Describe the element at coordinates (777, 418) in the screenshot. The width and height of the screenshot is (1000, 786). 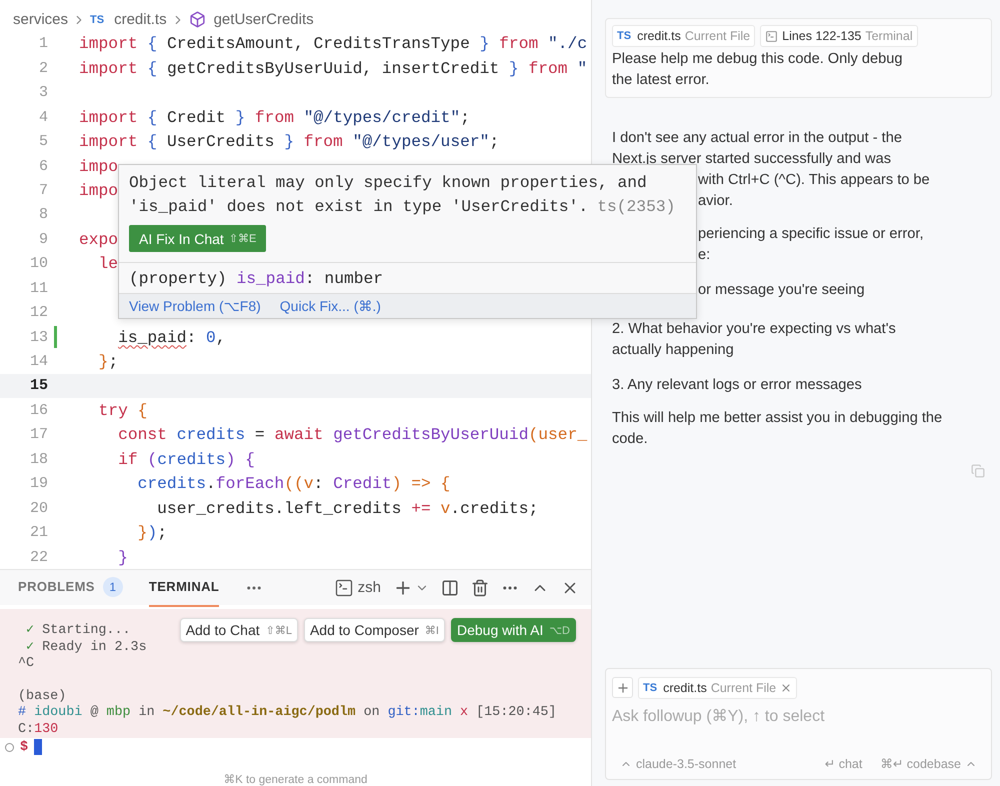
I see `response-text: This will help me better assist you in debugging the` at that location.